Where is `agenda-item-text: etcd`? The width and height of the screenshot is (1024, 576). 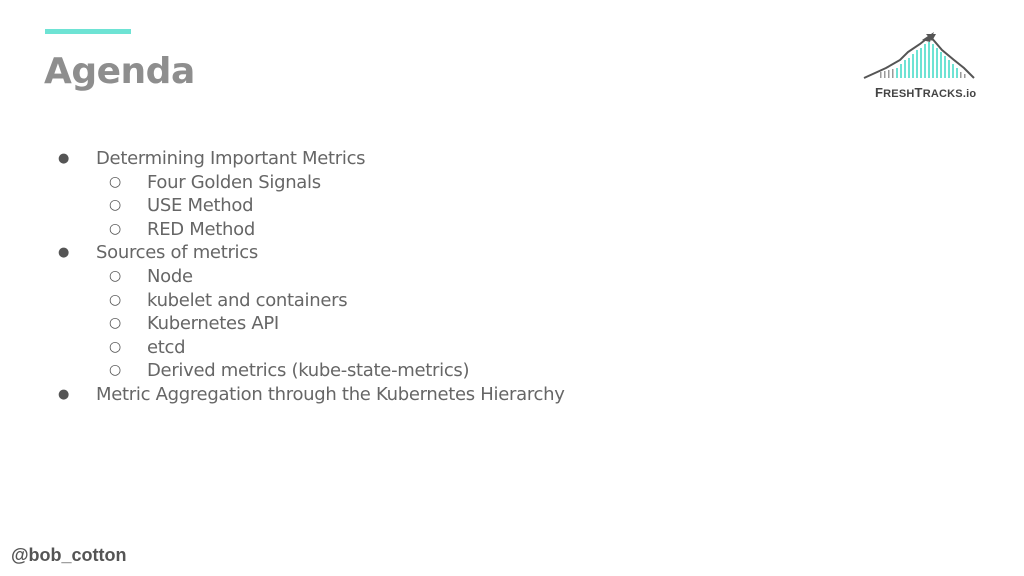 agenda-item-text: etcd is located at coordinates (166, 347).